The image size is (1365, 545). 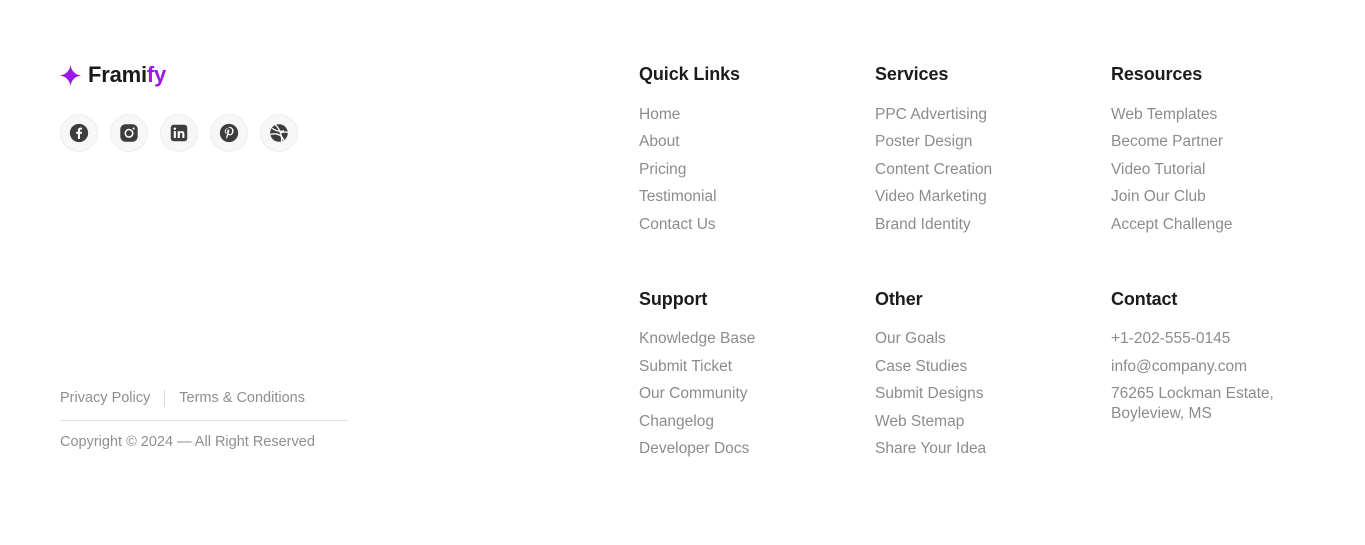 I want to click on social-links, so click(x=179, y=133).